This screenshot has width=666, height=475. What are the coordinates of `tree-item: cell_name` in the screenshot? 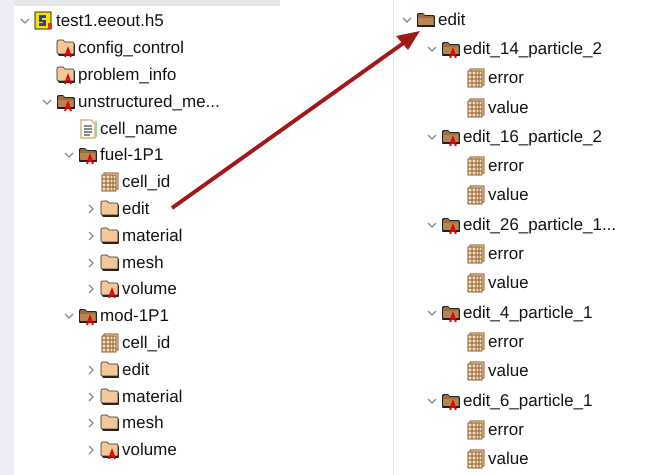 It's located at (139, 128).